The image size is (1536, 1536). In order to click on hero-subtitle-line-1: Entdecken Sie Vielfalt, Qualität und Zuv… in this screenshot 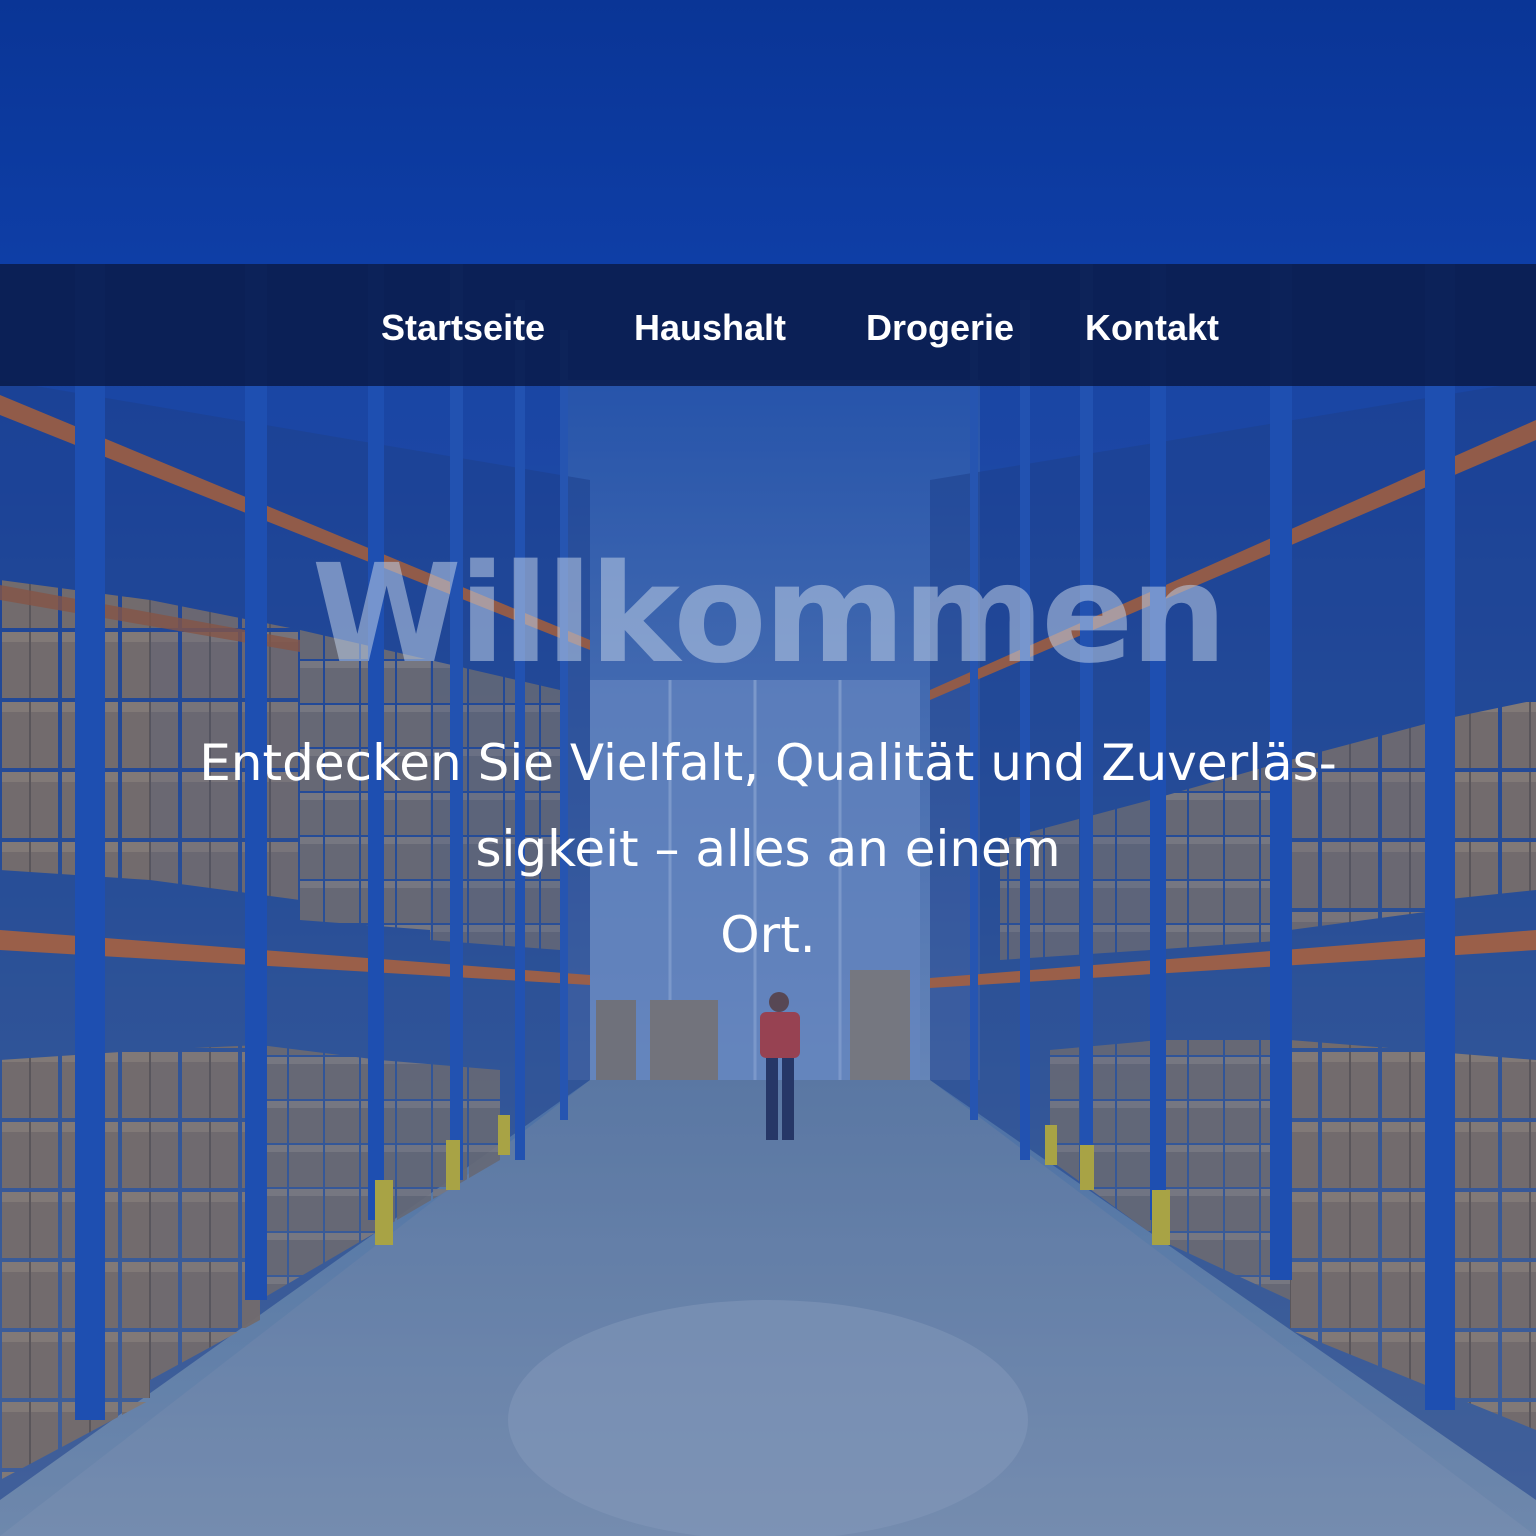, I will do `click(768, 763)`.